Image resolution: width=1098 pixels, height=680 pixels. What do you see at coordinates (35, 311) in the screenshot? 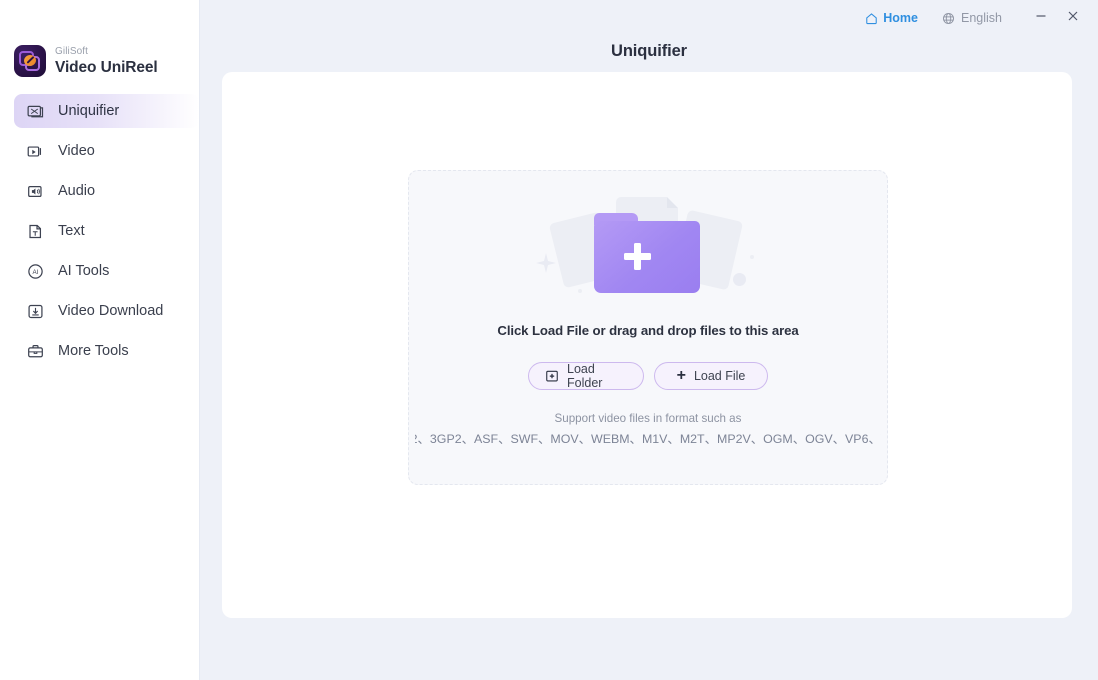
I see `video-download-icon` at bounding box center [35, 311].